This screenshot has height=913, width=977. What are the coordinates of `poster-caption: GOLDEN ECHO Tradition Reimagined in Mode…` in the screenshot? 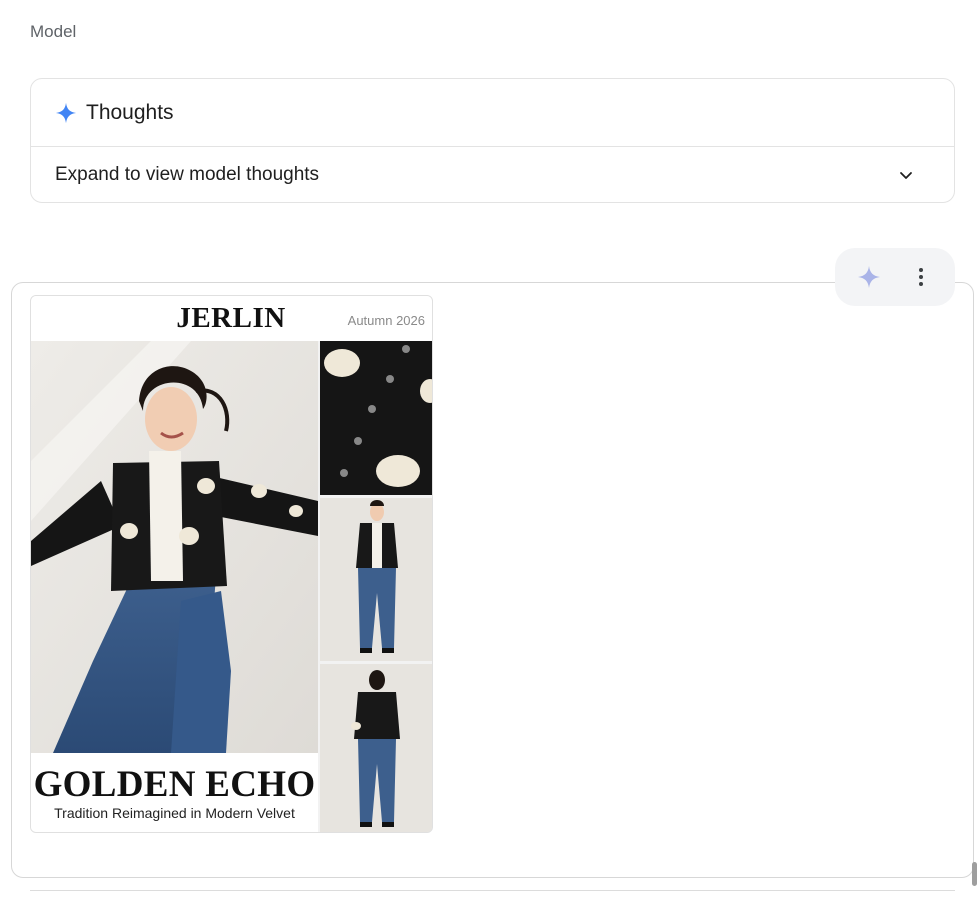 It's located at (174, 792).